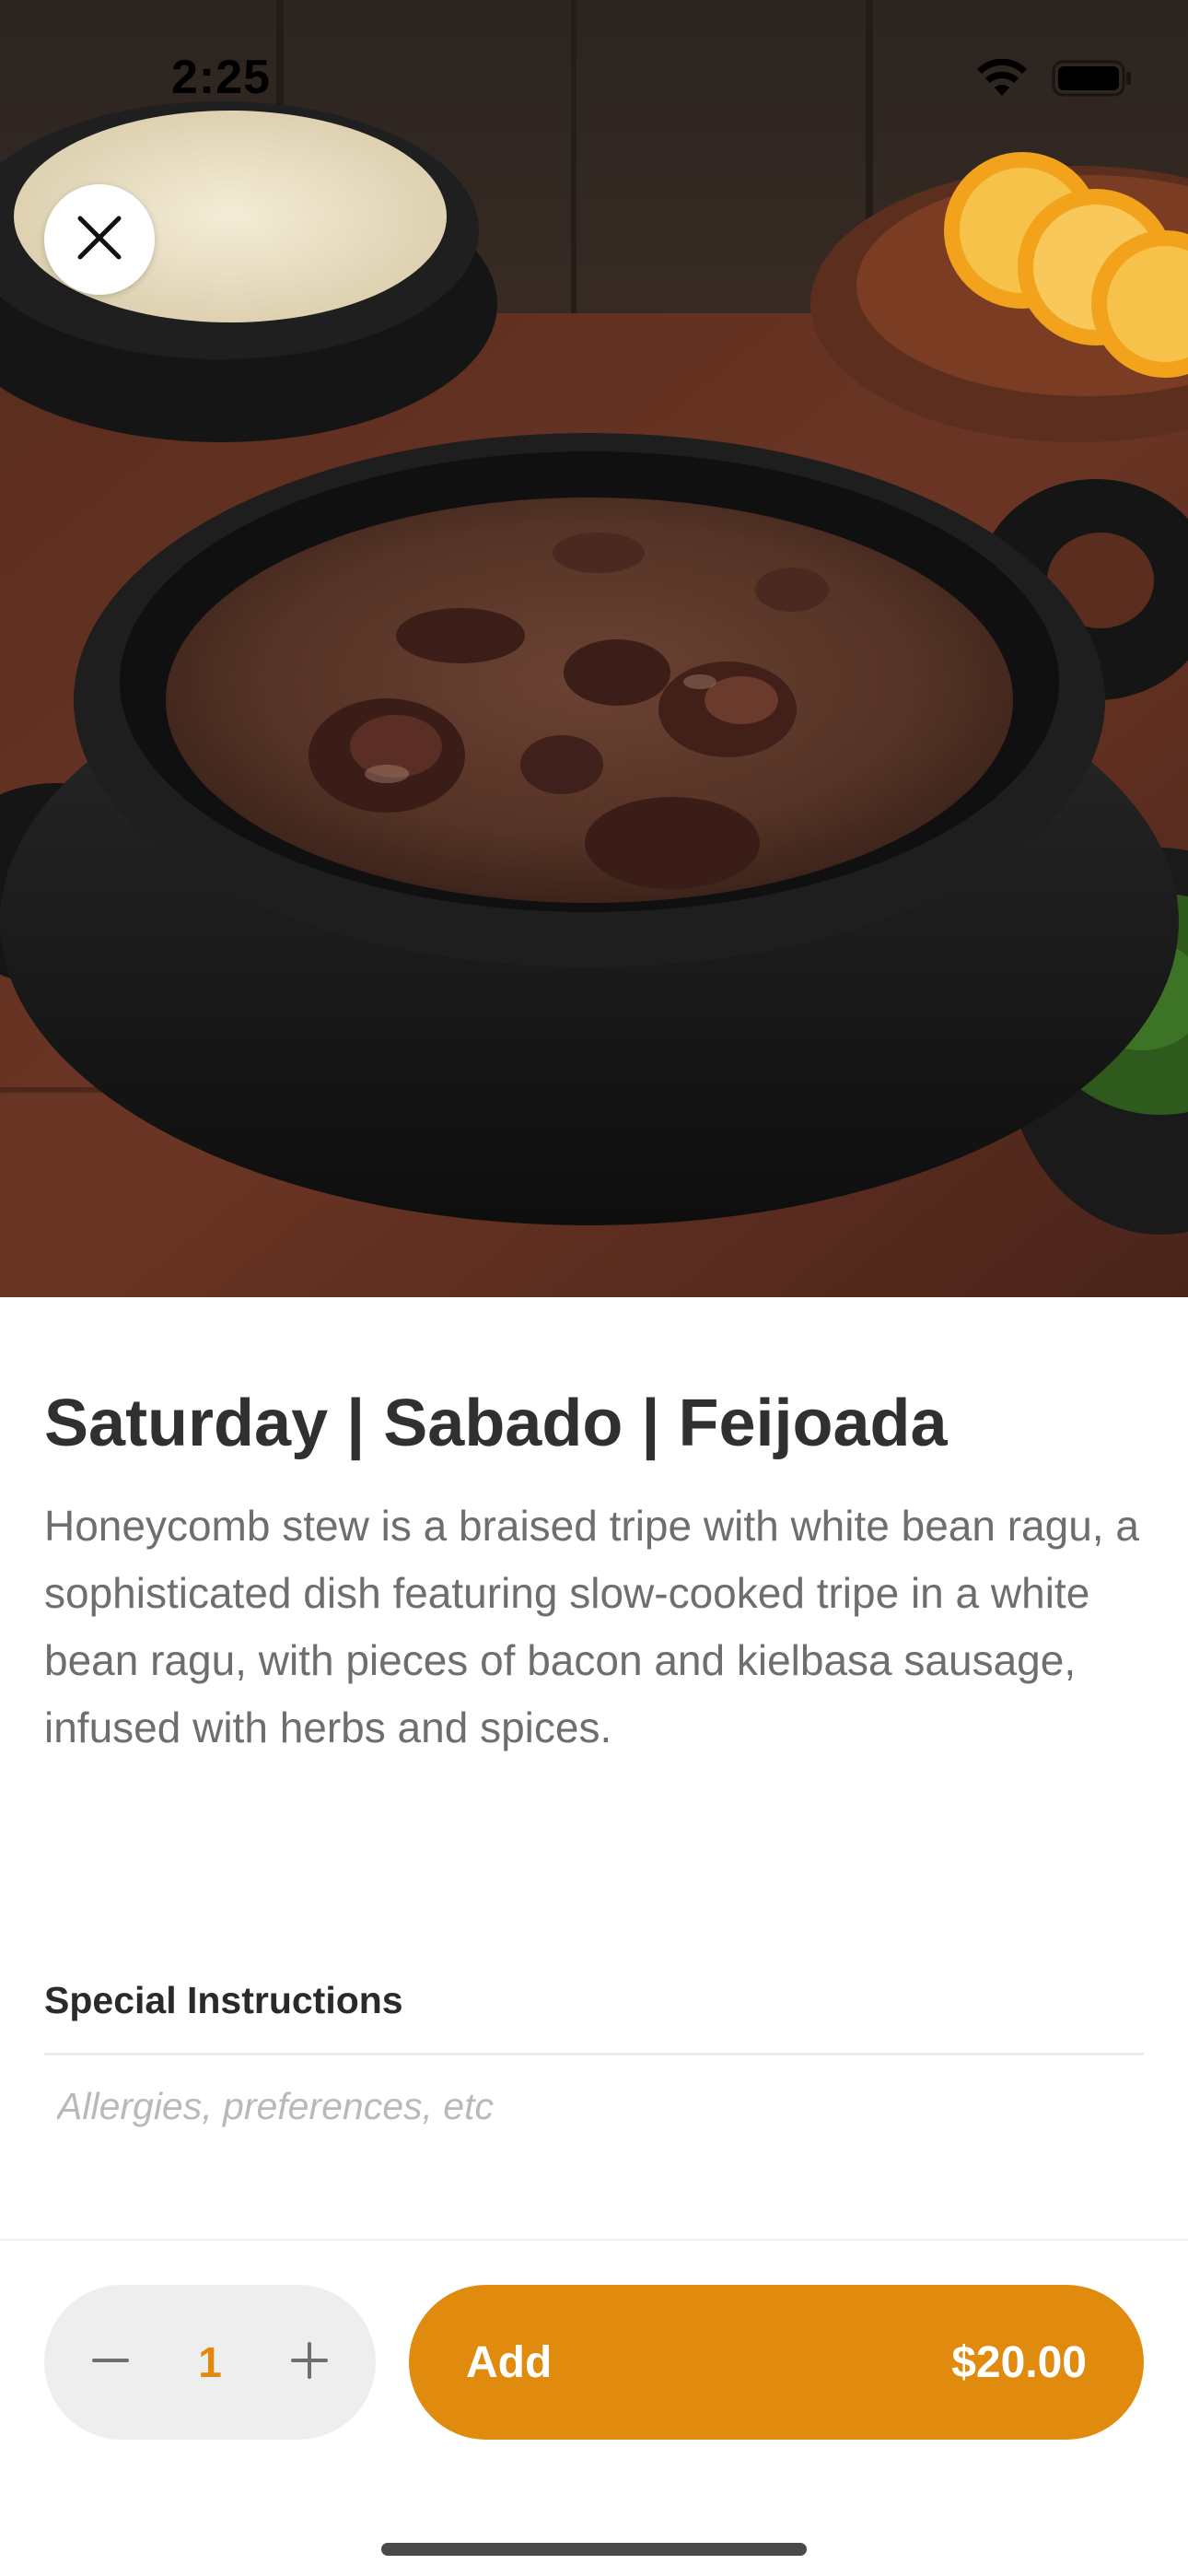 This screenshot has height=2576, width=1188. Describe the element at coordinates (1002, 80) in the screenshot. I see `wifi-icon` at that location.